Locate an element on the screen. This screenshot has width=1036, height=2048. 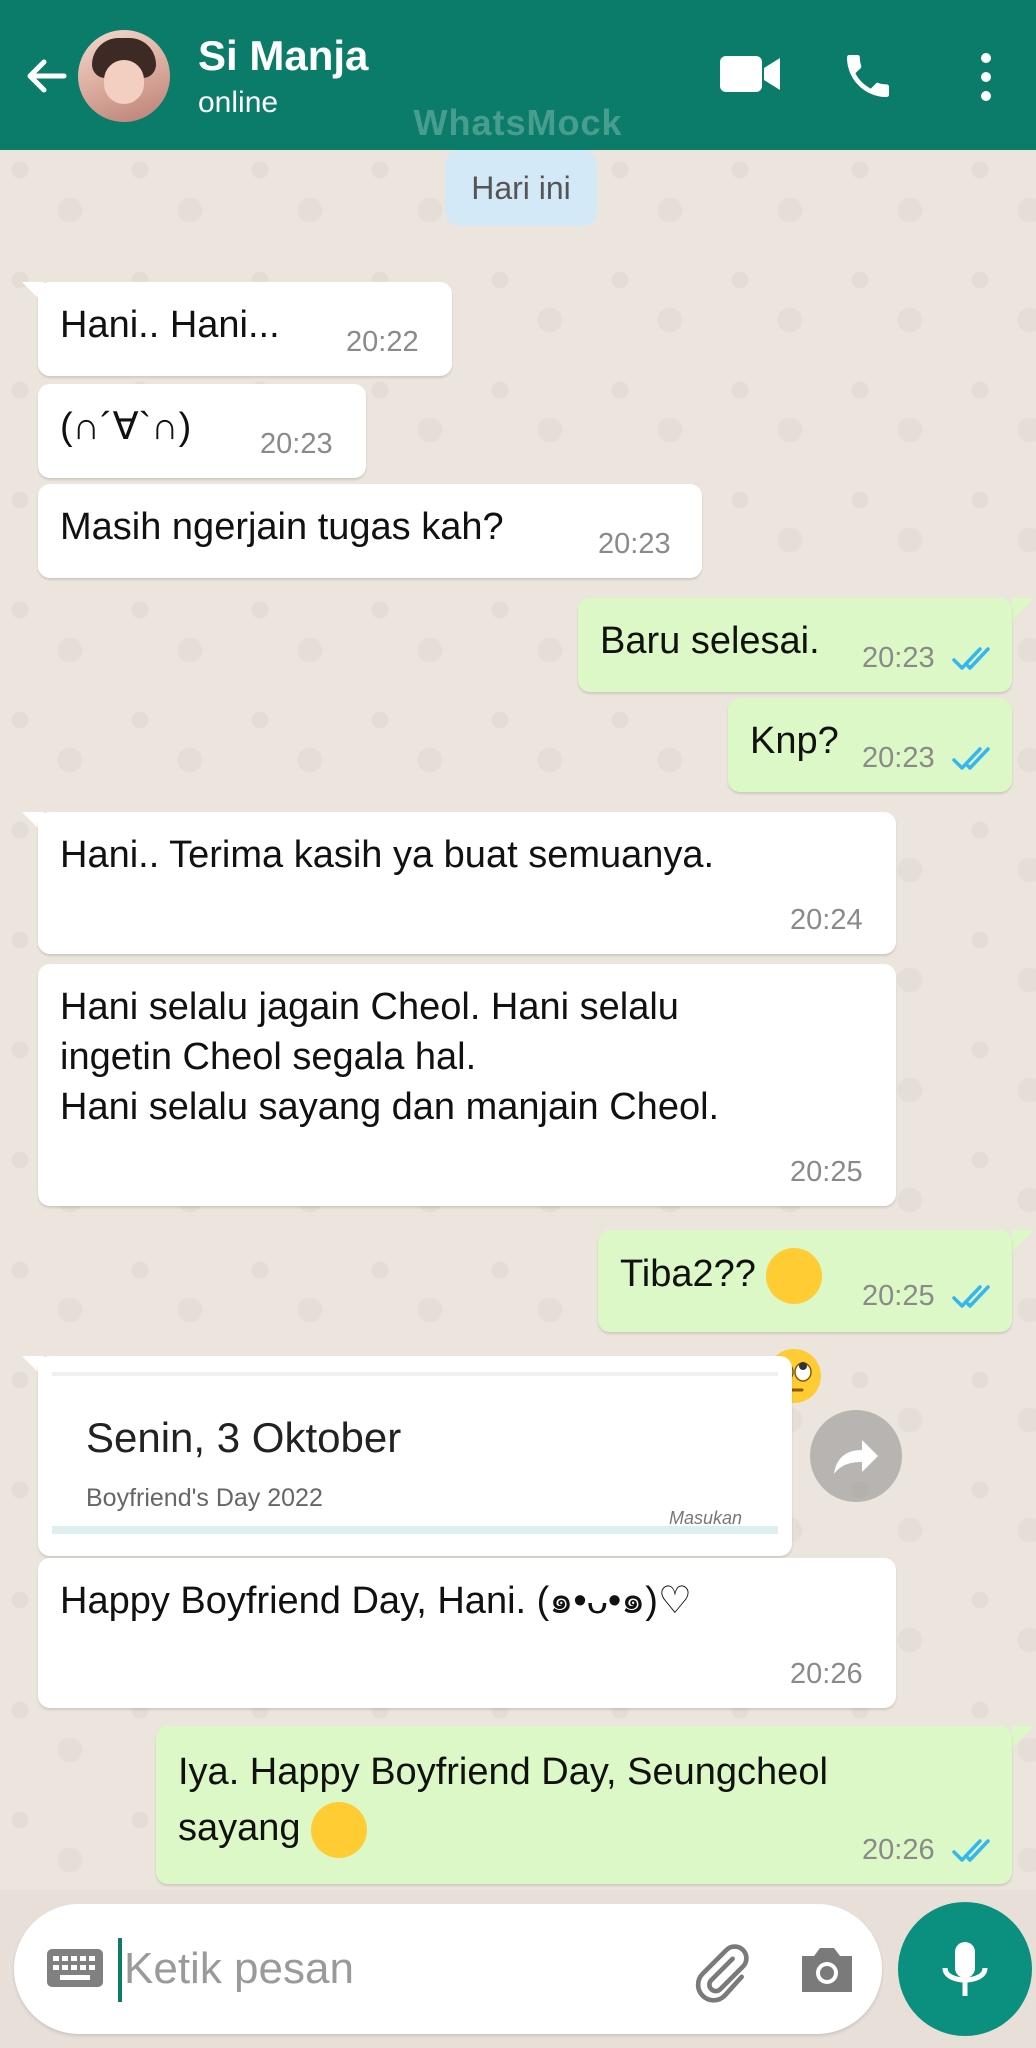
microphone-icon is located at coordinates (965, 1969).